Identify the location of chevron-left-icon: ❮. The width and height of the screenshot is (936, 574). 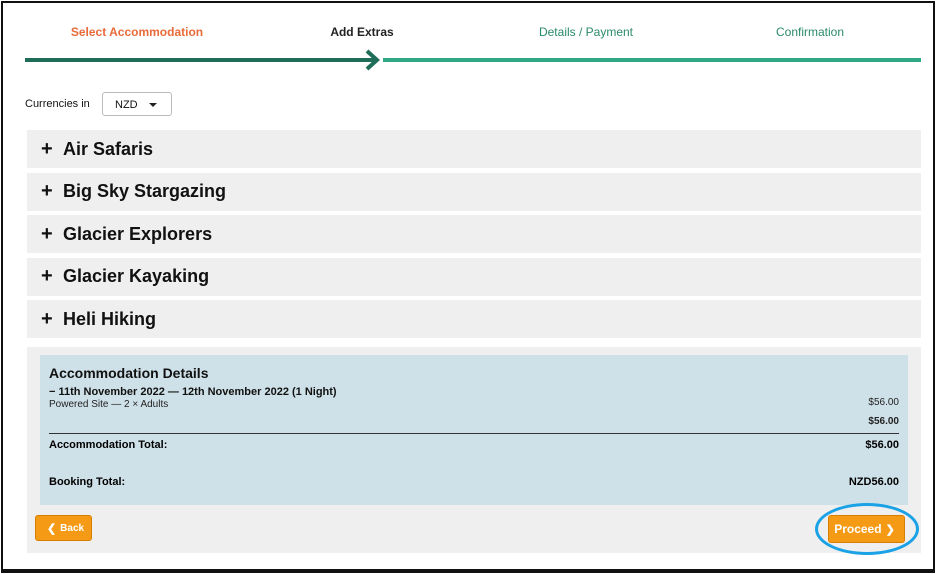
(51, 528).